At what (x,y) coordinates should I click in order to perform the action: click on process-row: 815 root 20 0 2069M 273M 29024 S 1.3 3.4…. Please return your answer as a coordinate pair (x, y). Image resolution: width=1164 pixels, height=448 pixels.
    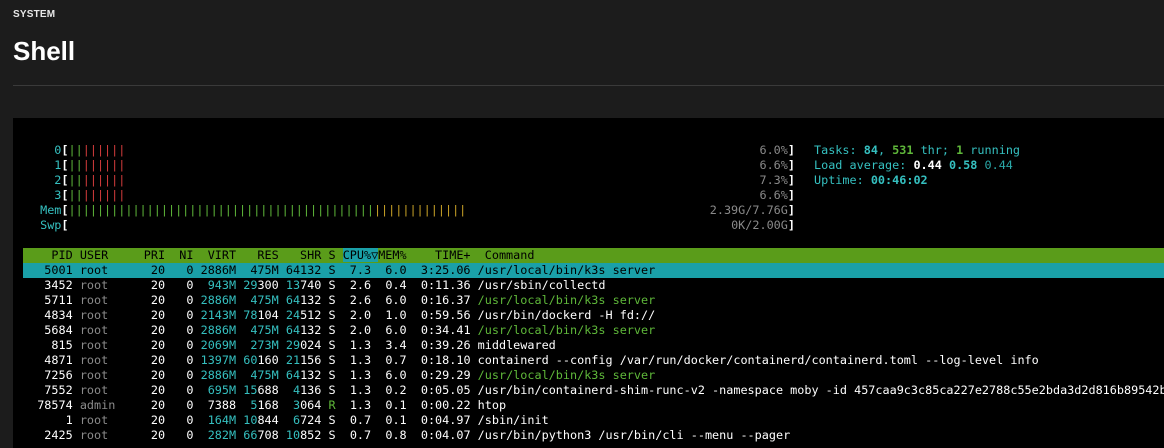
    Looking at the image, I should click on (289, 345).